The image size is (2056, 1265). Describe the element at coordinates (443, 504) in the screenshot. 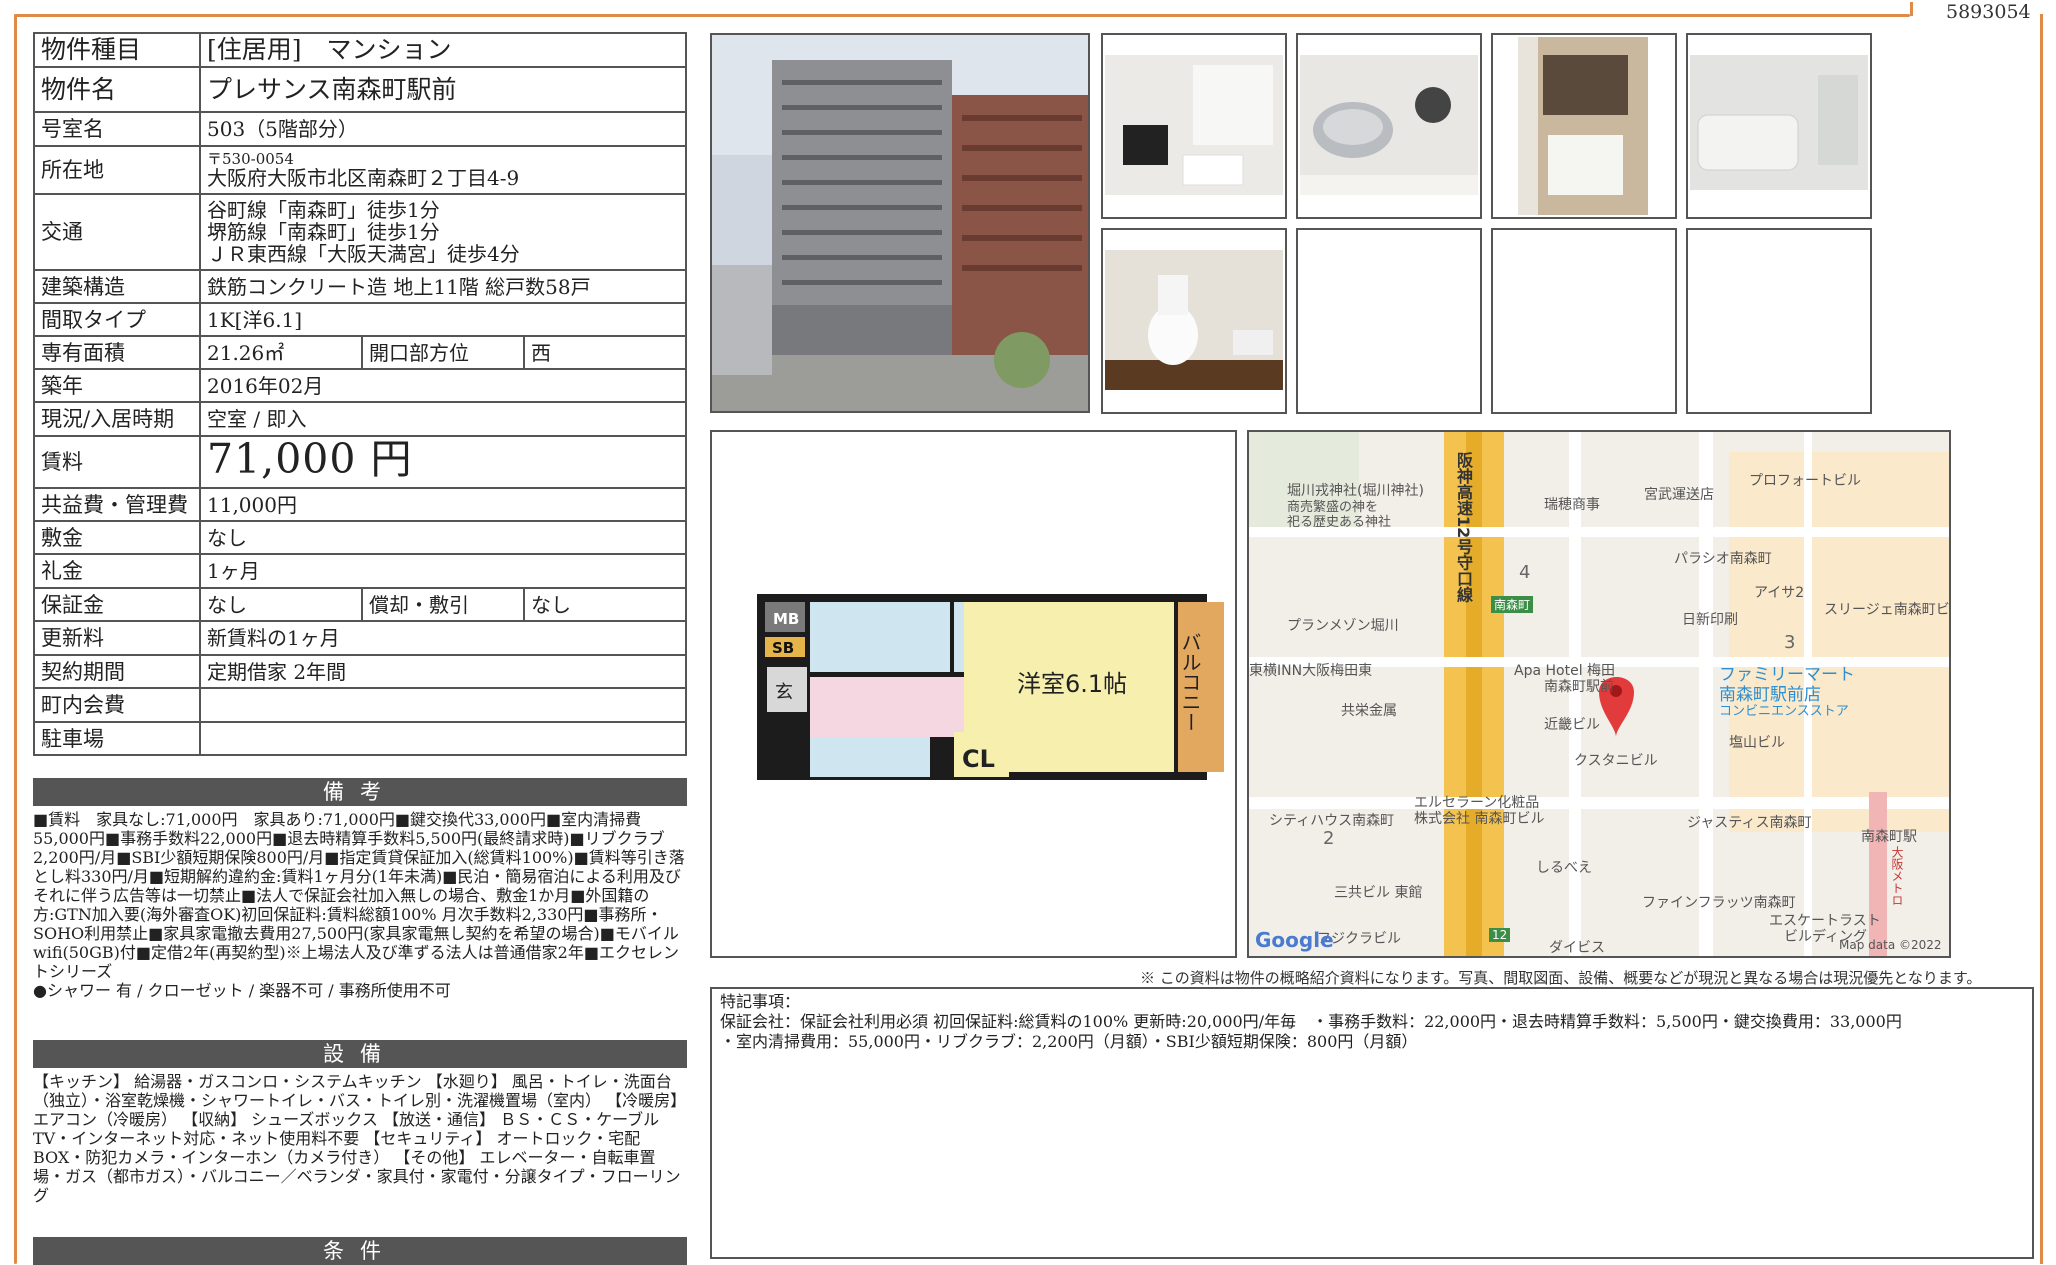

I see `fee-value: 11,000円` at that location.